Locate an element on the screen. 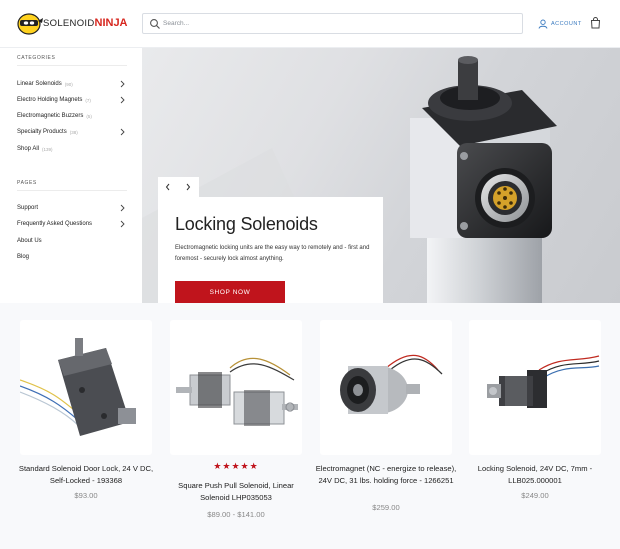 Image resolution: width=620 pixels, height=549 pixels. sidebar-item-count: (90) is located at coordinates (68, 84).